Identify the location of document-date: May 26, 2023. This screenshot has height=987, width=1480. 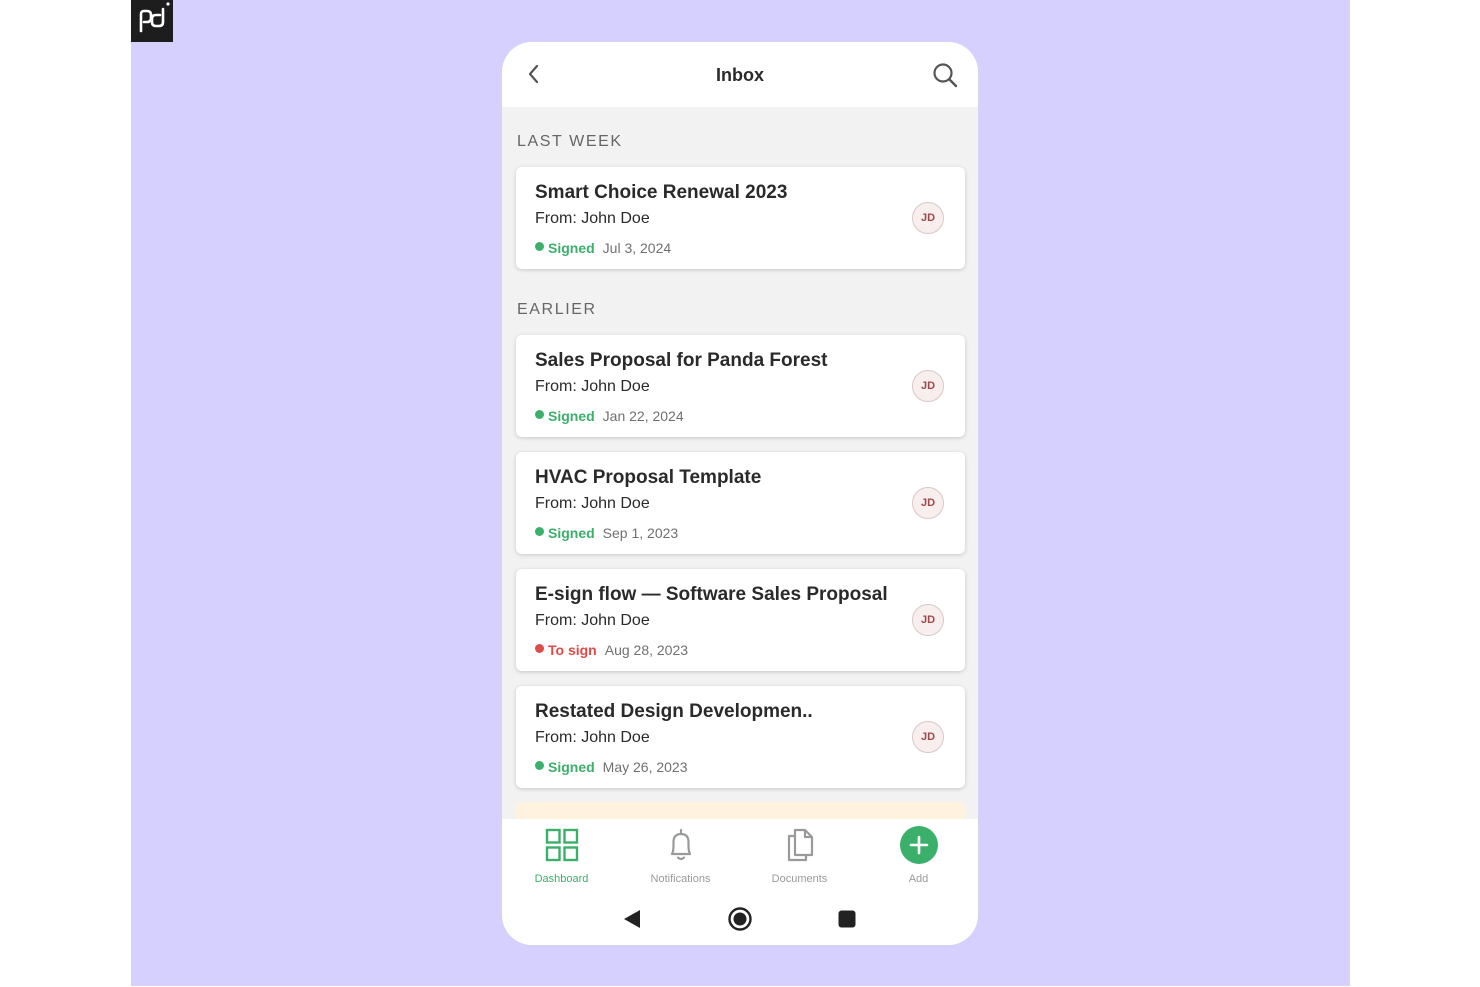
(645, 766).